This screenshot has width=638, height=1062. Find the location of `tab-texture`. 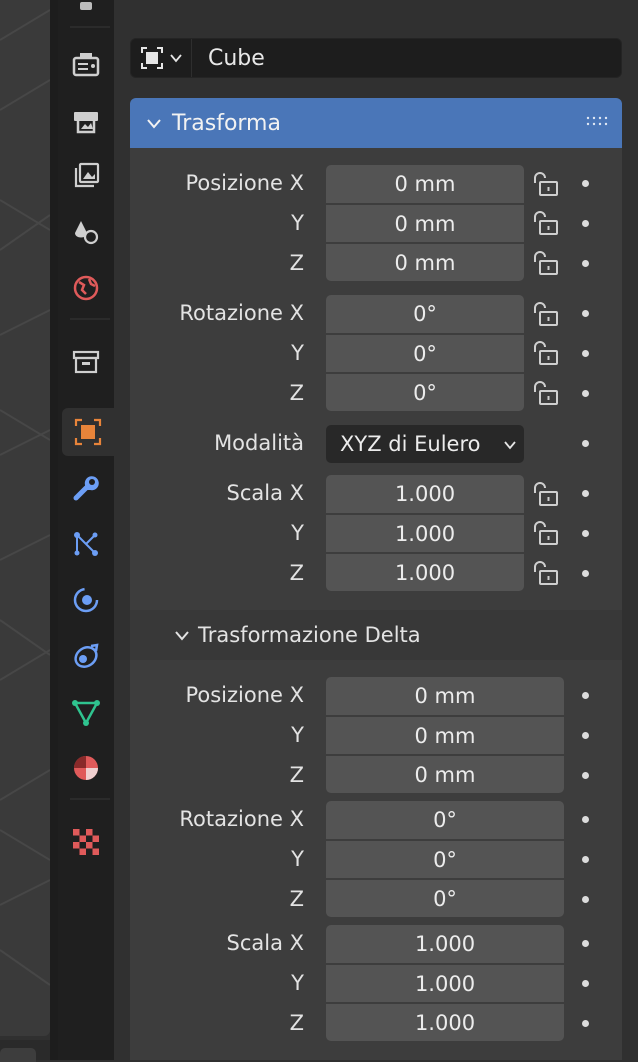

tab-texture is located at coordinates (86, 842).